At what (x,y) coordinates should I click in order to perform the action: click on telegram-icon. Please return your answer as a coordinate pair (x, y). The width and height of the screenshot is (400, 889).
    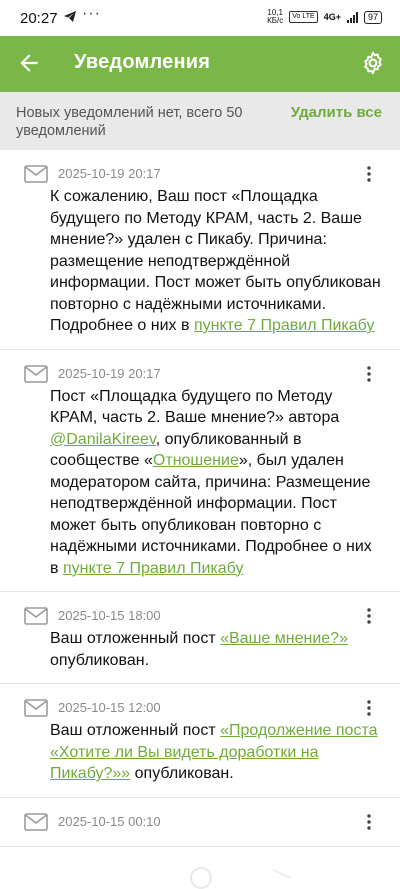
    Looking at the image, I should click on (70, 18).